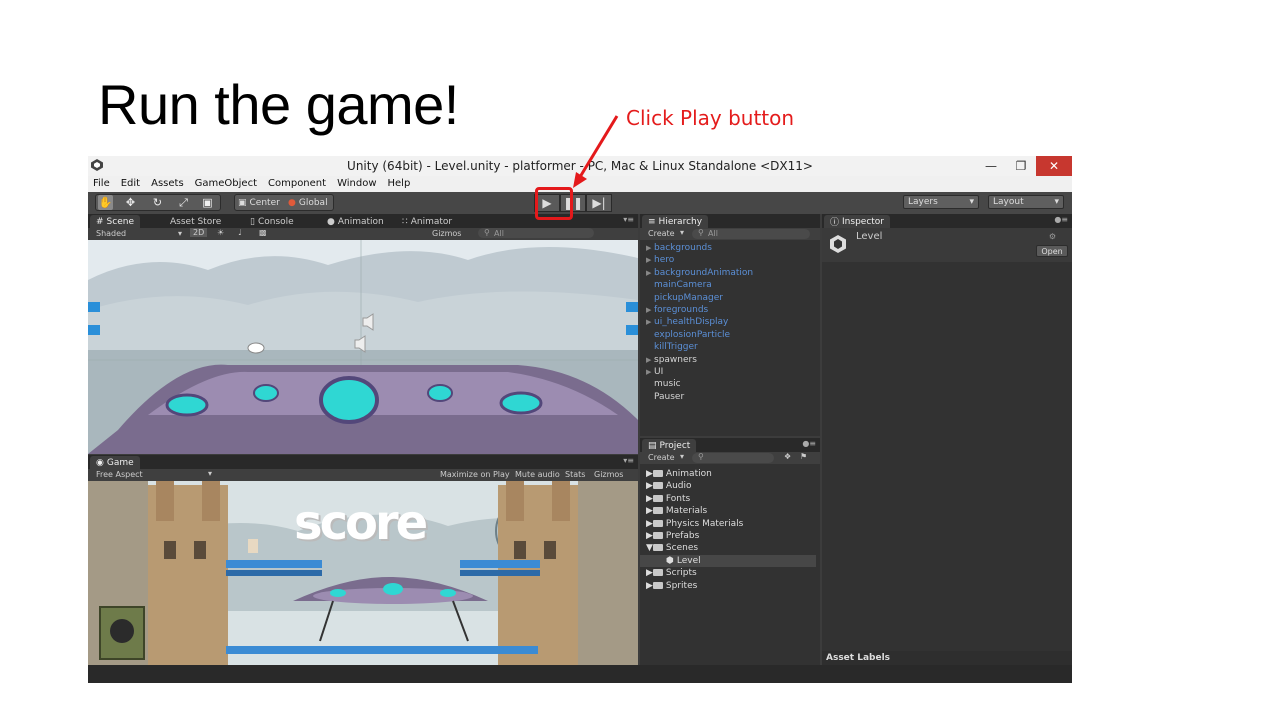 This screenshot has height=720, width=1280. I want to click on pivot-center-toggle: ▣ Center, so click(259, 202).